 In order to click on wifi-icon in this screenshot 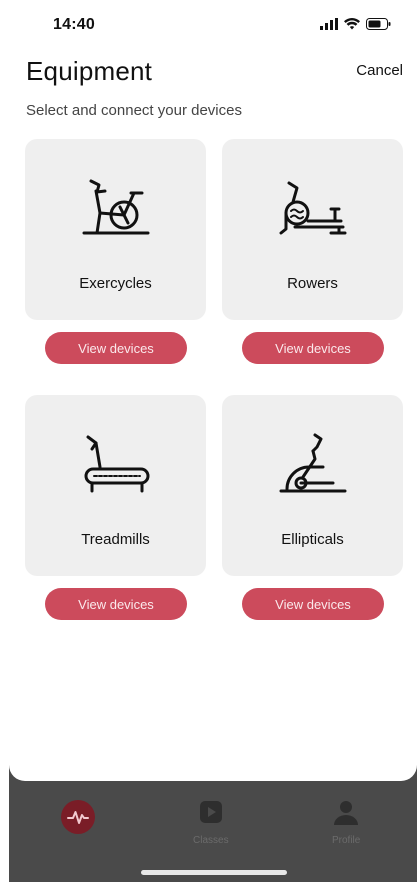, I will do `click(352, 26)`.